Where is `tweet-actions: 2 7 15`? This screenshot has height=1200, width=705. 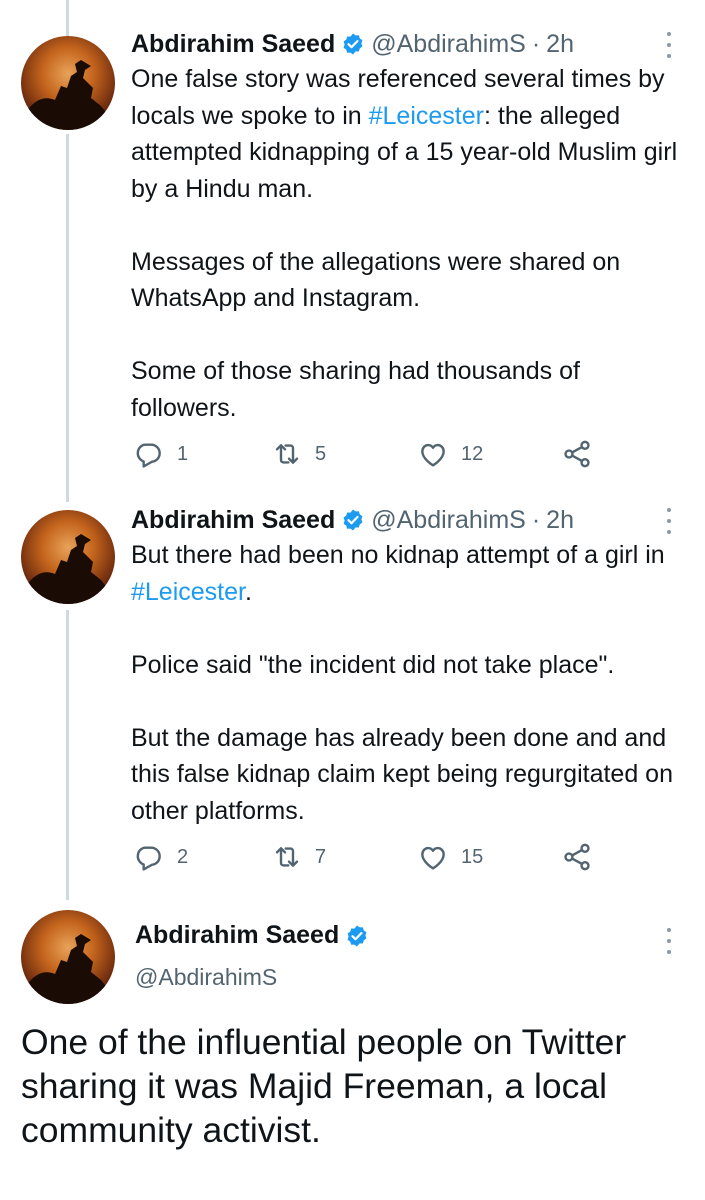 tweet-actions: 2 7 15 is located at coordinates (366, 857).